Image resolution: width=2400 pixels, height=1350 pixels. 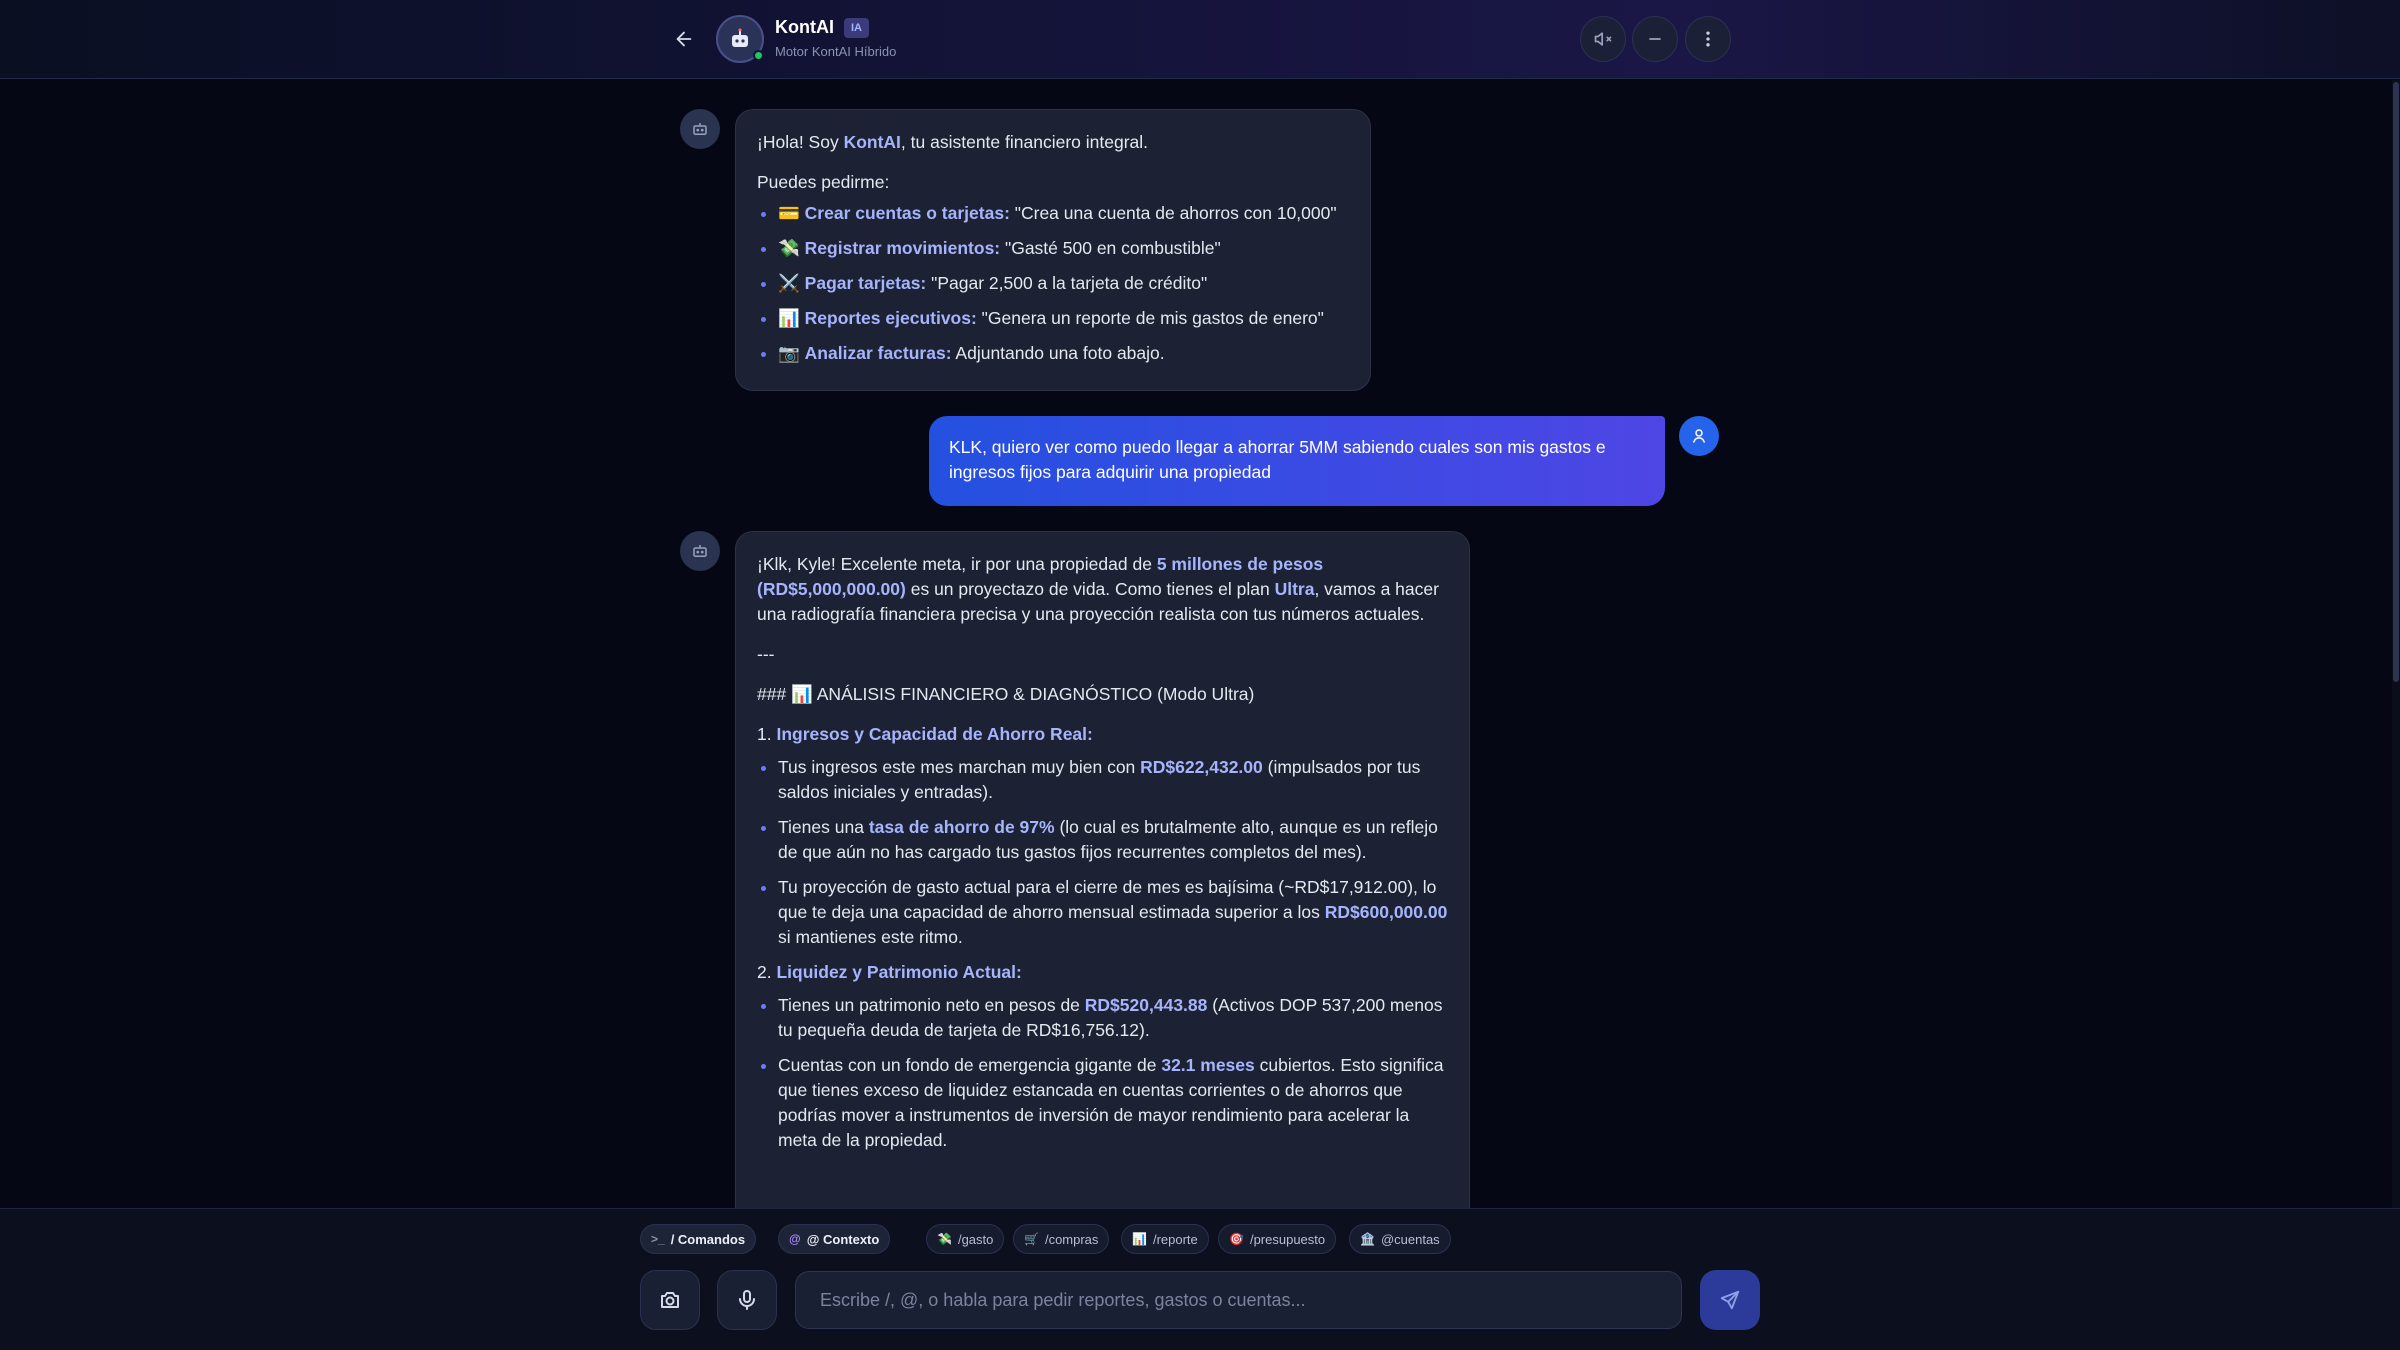 I want to click on section-title: 1. Ingresos y Capacidad de Ahorro Real:, so click(x=1102, y=734).